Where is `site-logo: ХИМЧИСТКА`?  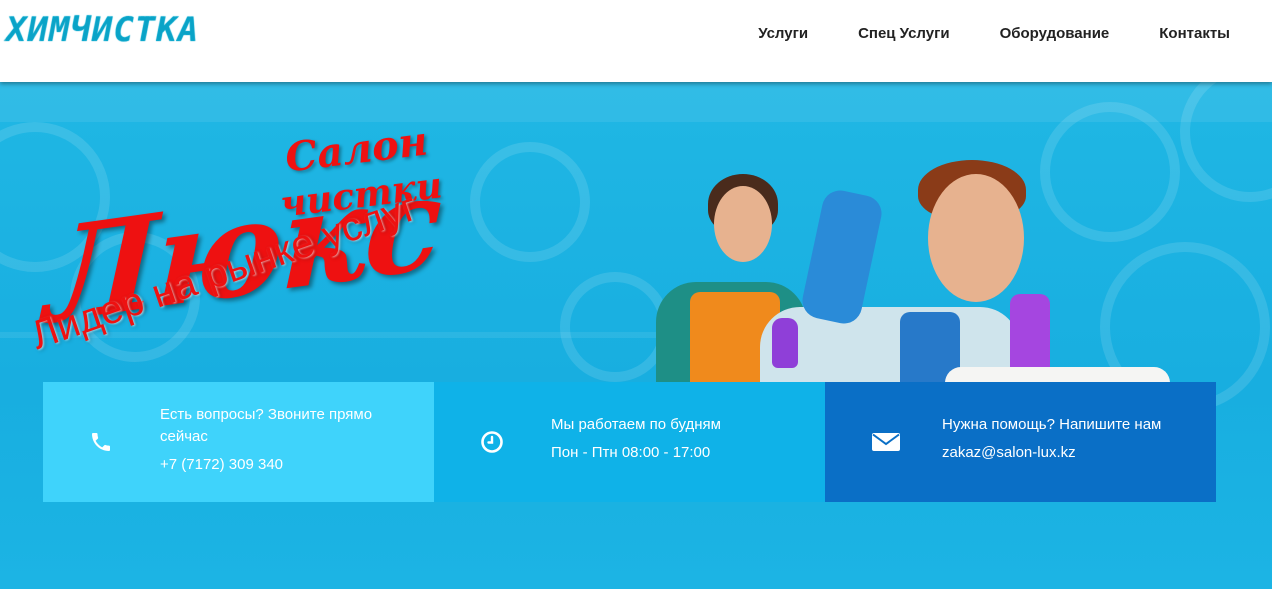
site-logo: ХИМЧИСТКА is located at coordinates (111, 30).